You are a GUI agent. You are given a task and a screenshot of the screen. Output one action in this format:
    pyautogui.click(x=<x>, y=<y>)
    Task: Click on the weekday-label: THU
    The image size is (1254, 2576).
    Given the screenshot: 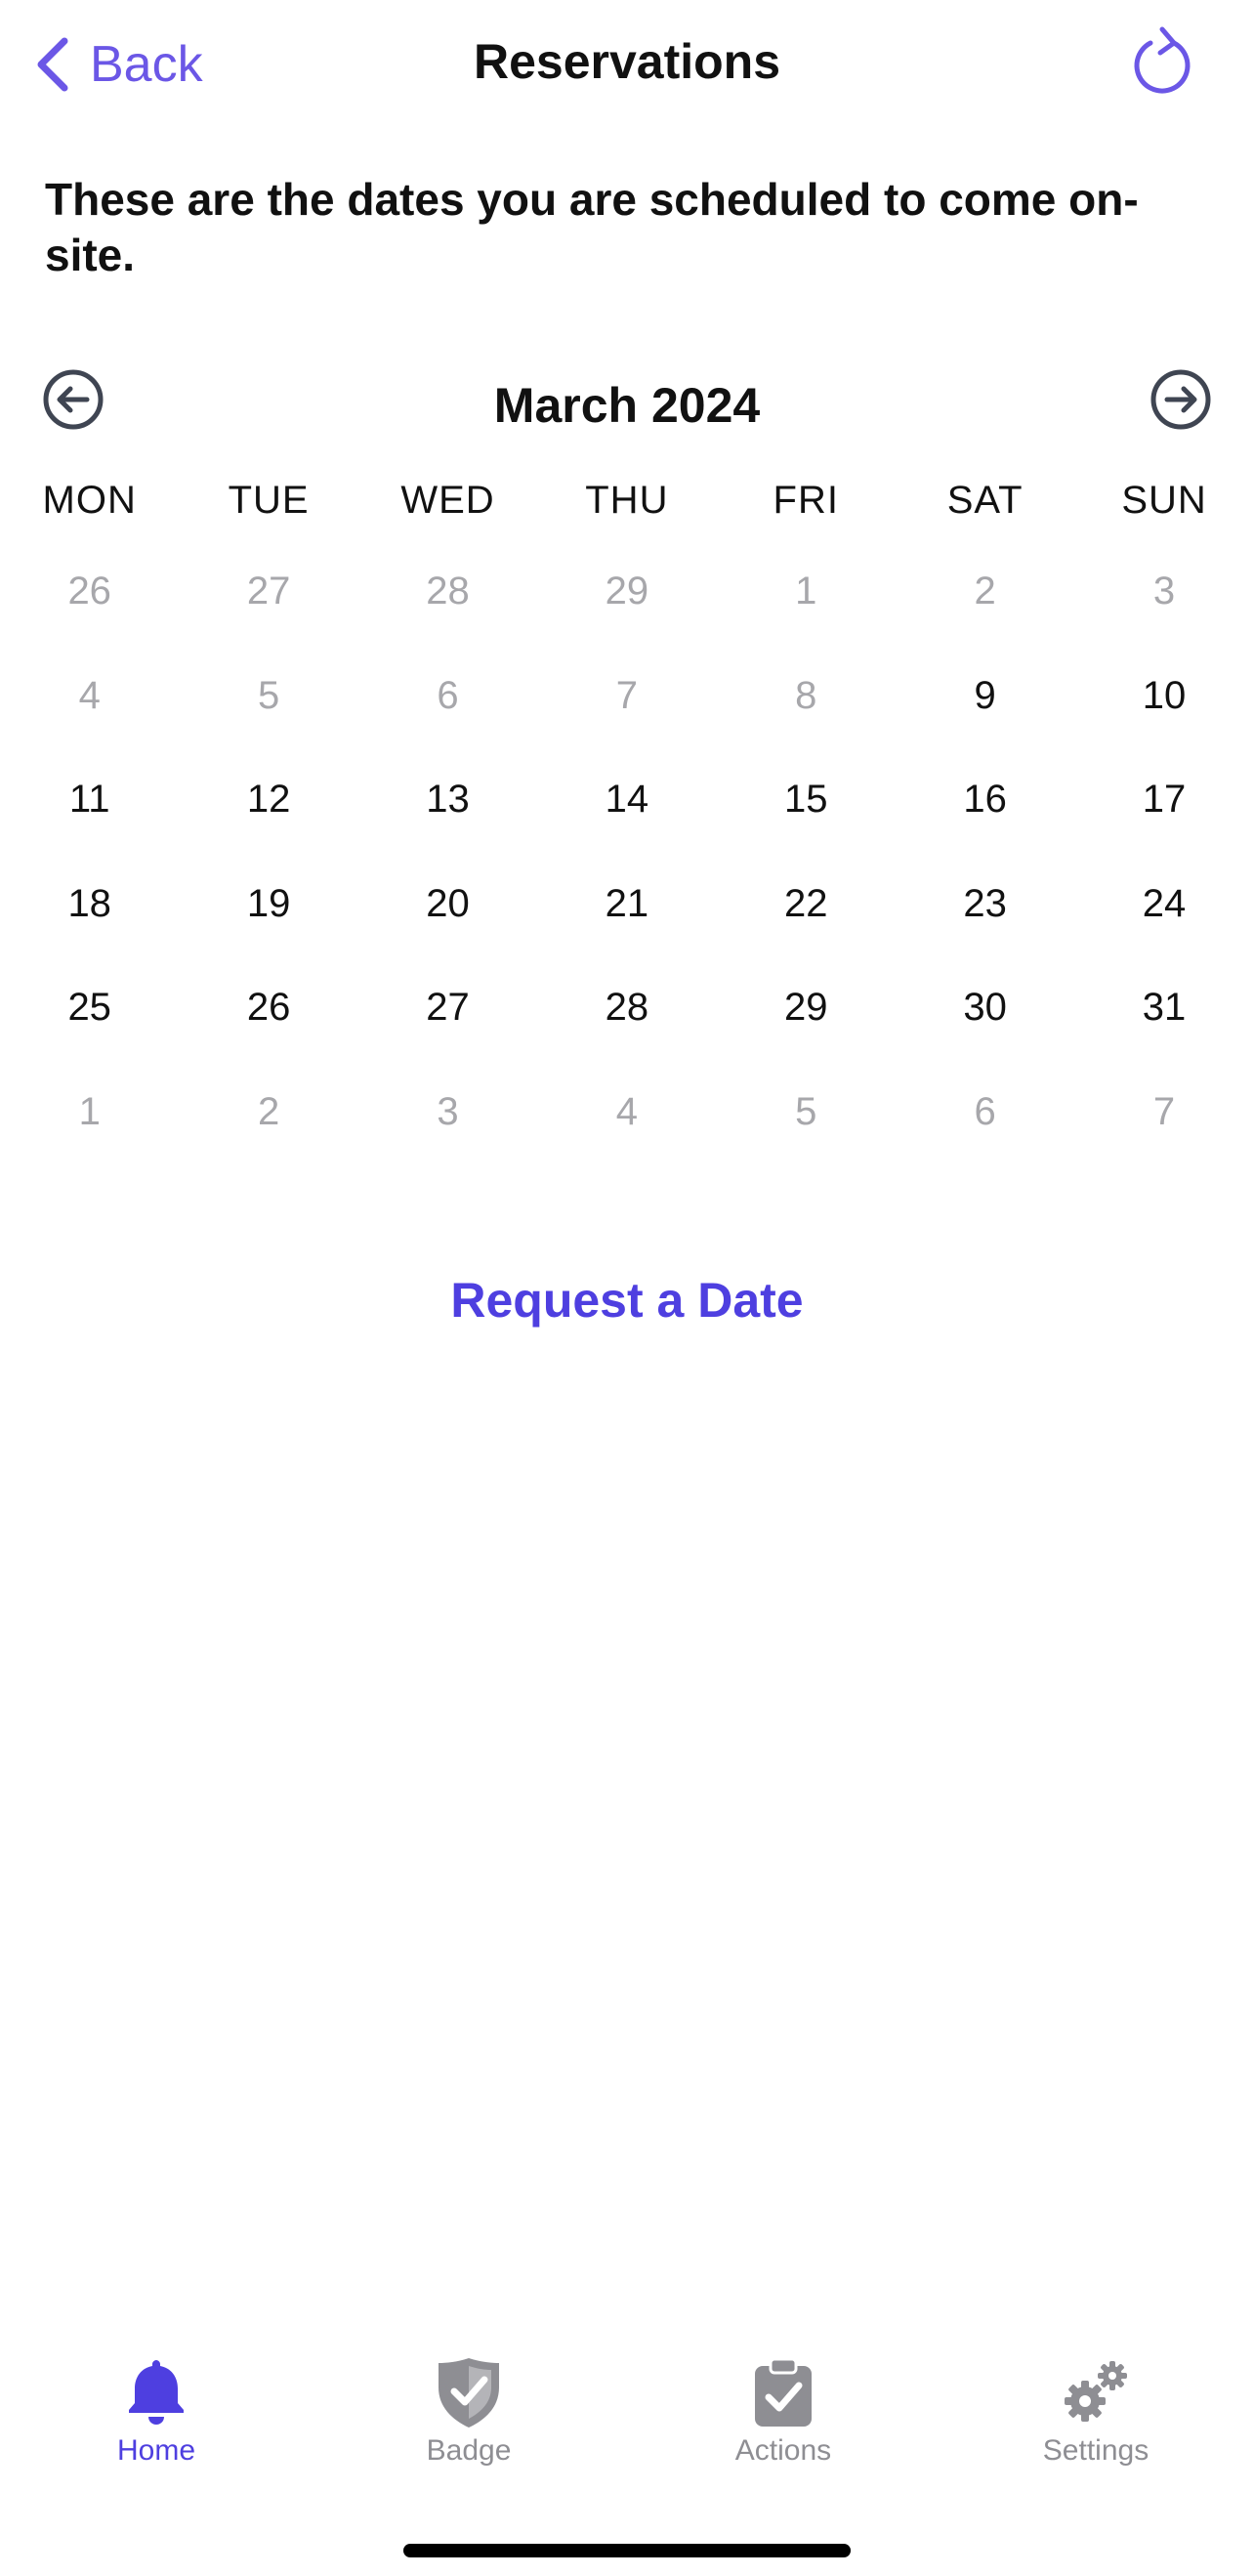 What is the action you would take?
    pyautogui.click(x=627, y=500)
    